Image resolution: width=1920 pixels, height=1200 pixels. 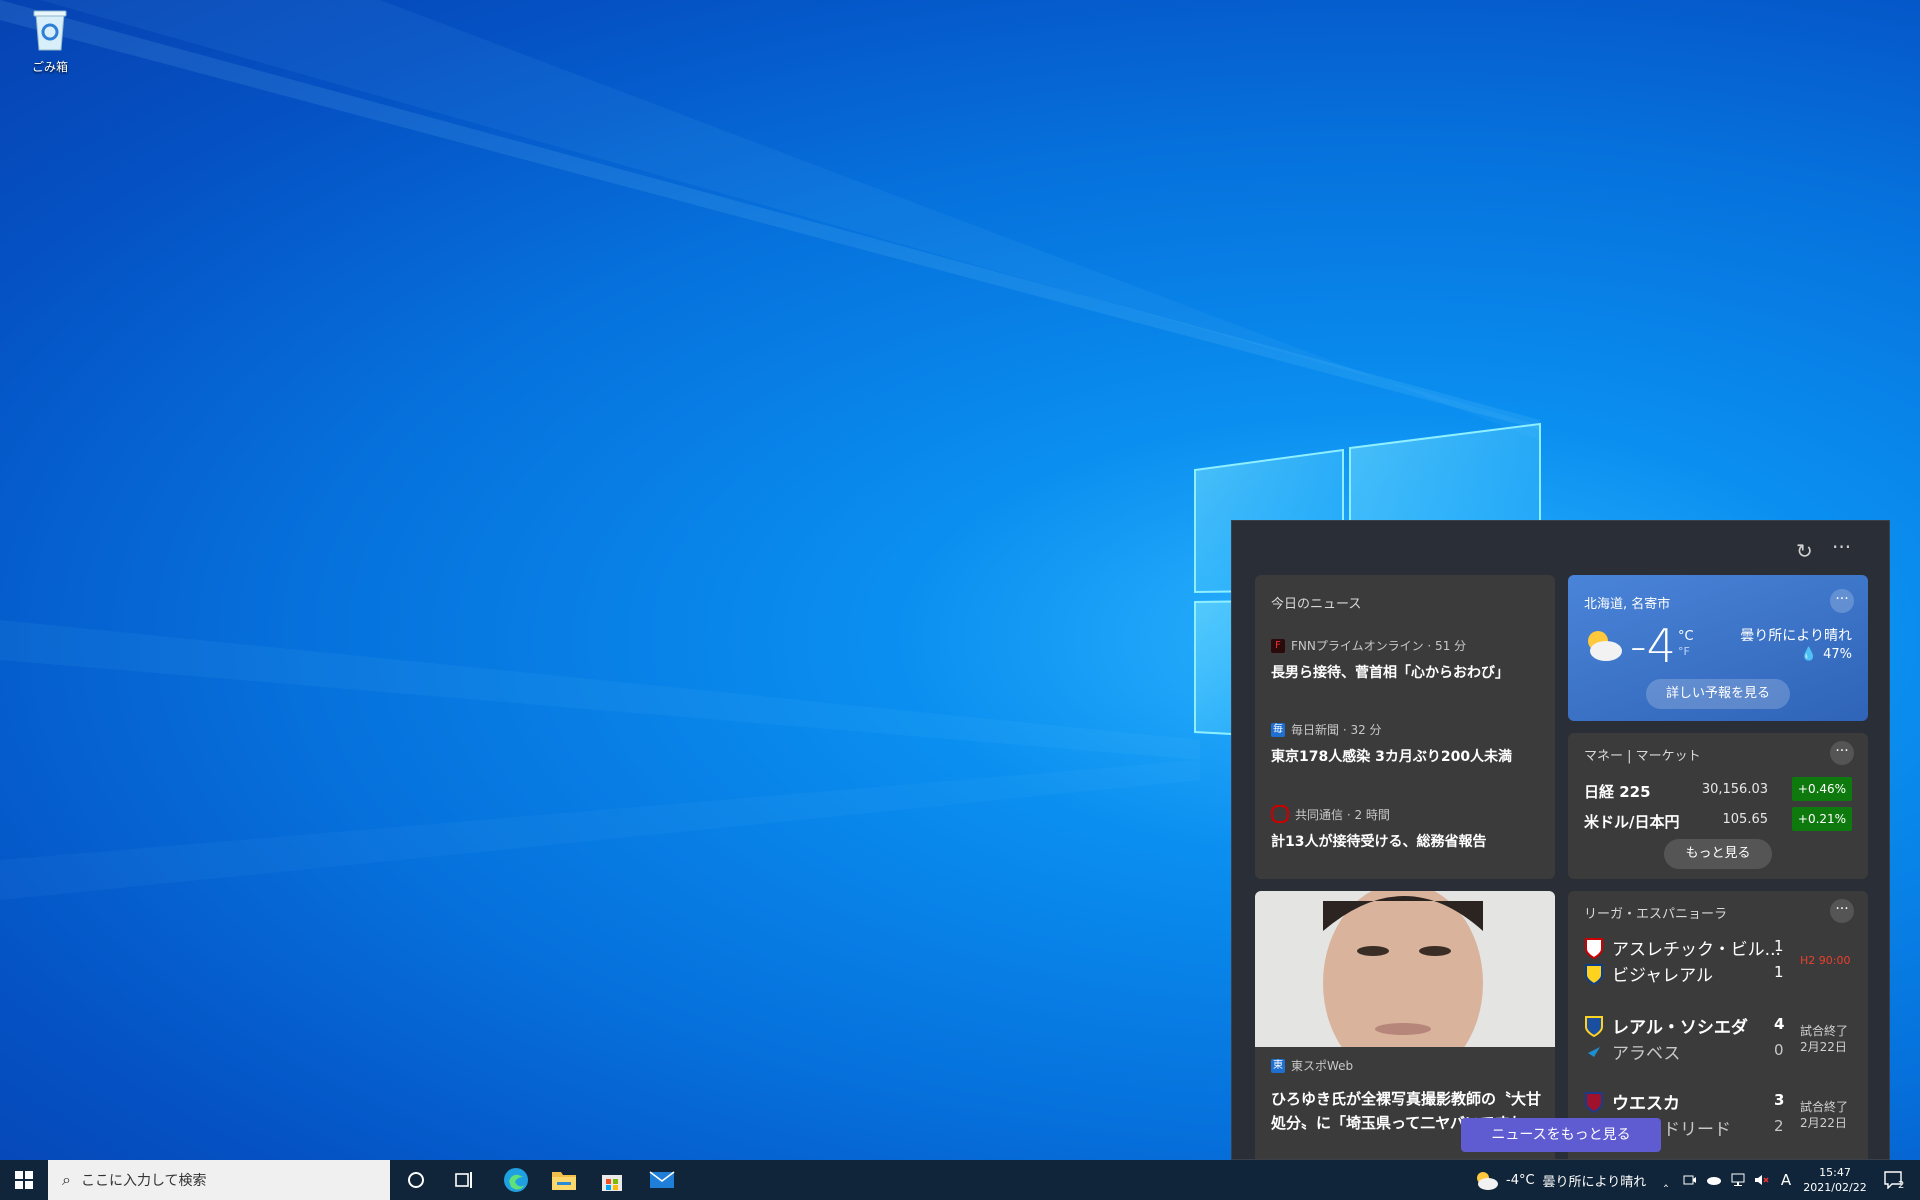 I want to click on network-icon, so click(x=1738, y=1180).